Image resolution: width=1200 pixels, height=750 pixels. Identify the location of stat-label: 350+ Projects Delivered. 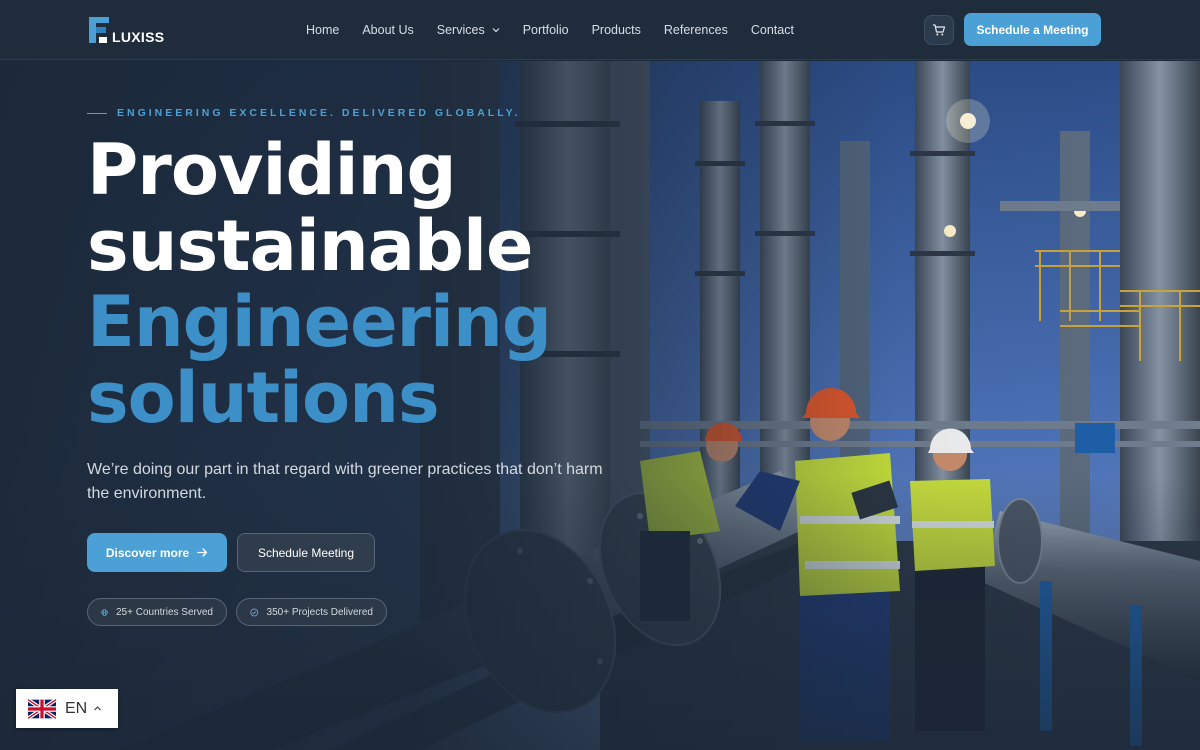
(319, 612).